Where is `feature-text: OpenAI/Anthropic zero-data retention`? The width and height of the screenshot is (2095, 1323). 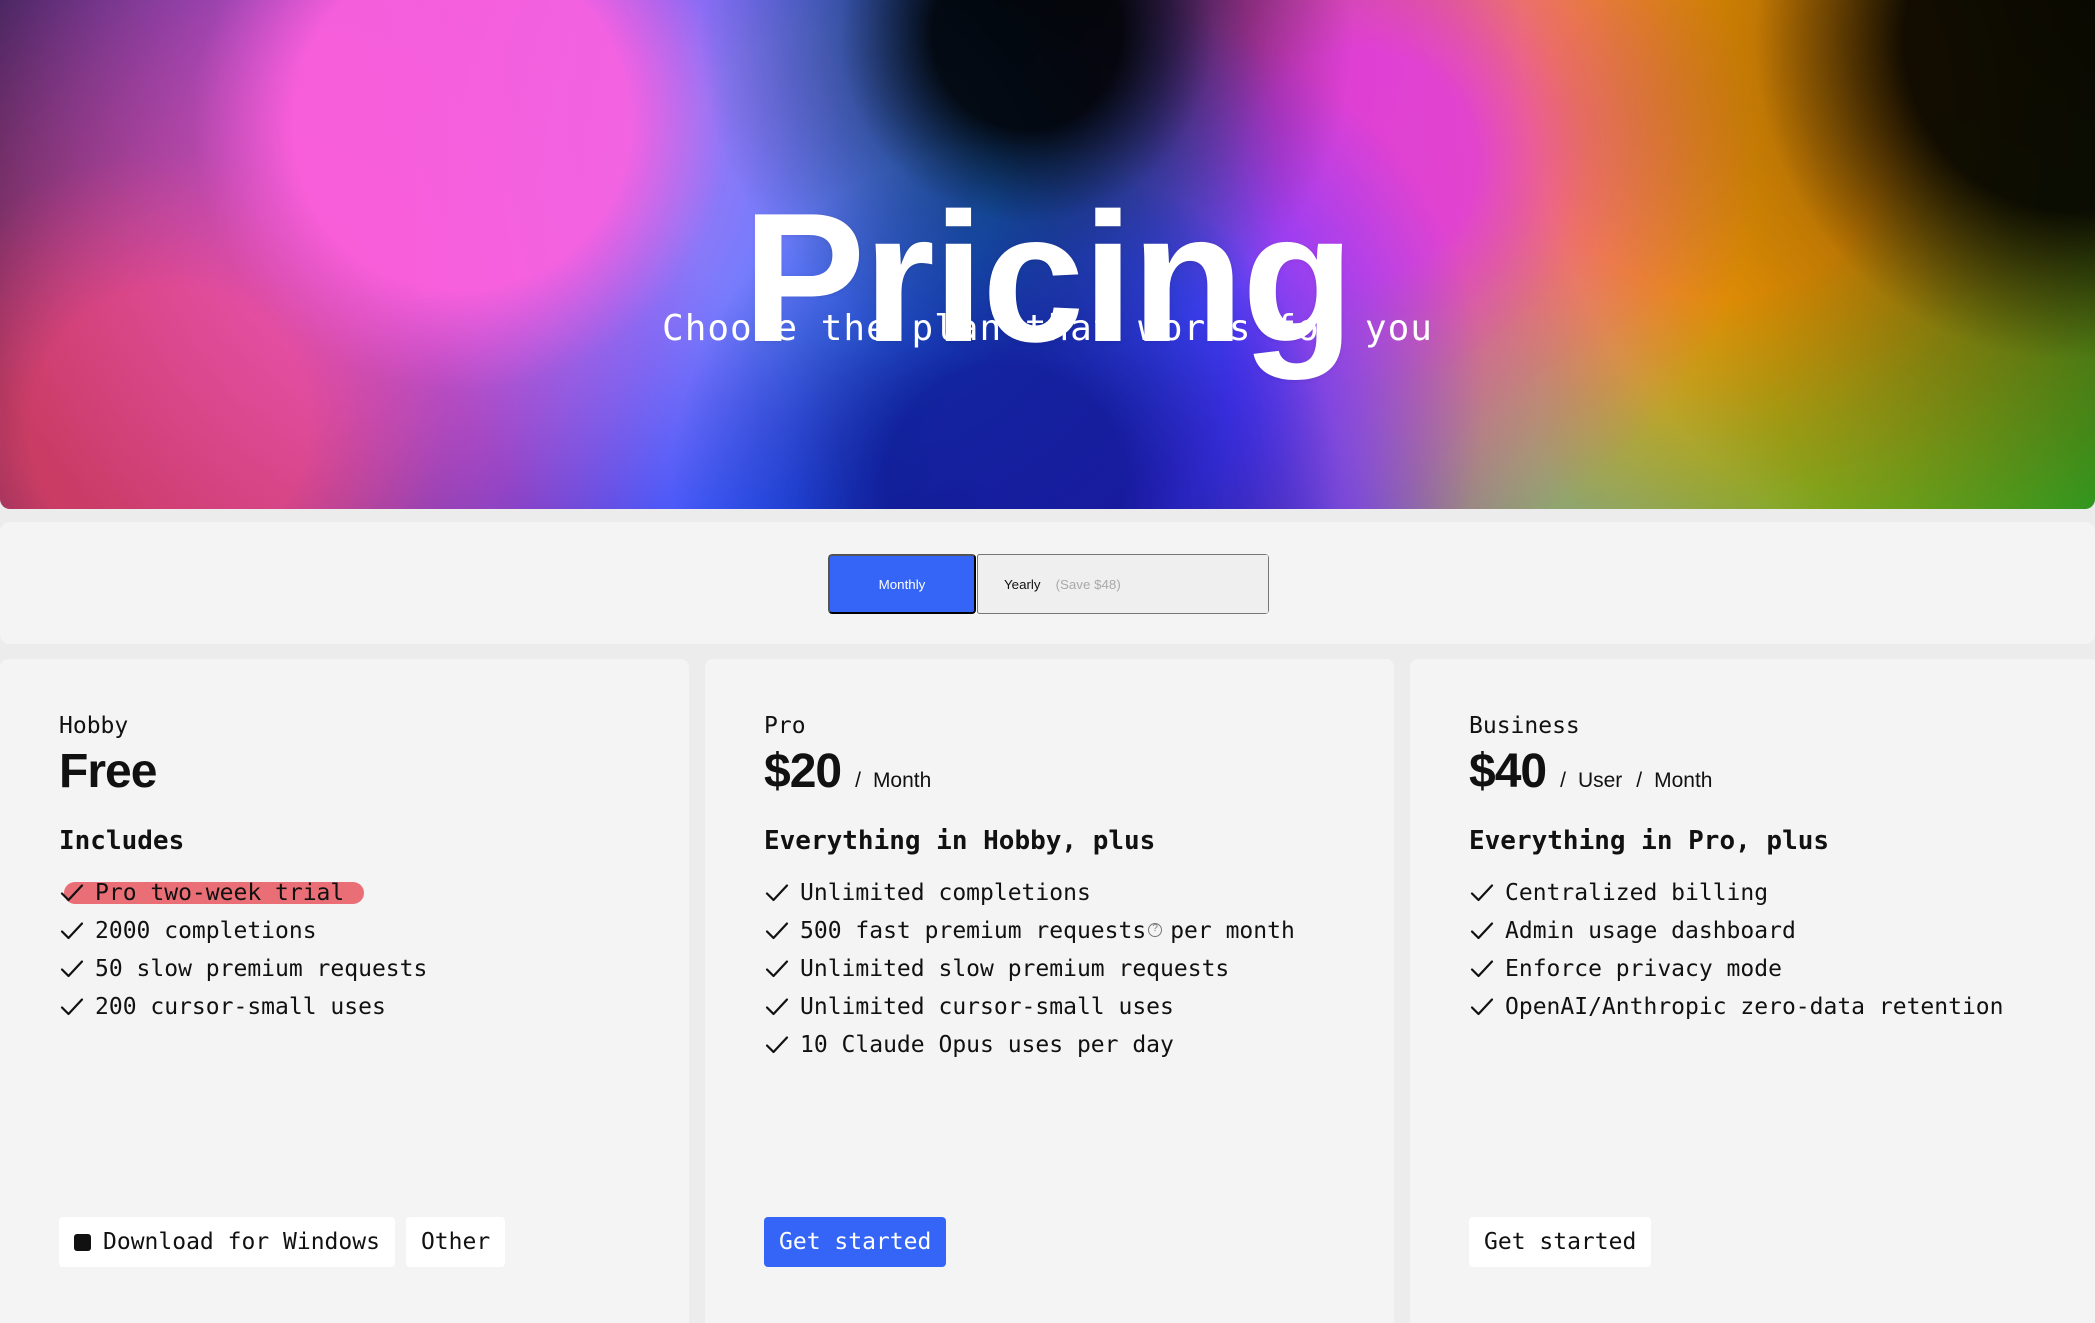
feature-text: OpenAI/Anthropic zero-data retention is located at coordinates (1754, 1007).